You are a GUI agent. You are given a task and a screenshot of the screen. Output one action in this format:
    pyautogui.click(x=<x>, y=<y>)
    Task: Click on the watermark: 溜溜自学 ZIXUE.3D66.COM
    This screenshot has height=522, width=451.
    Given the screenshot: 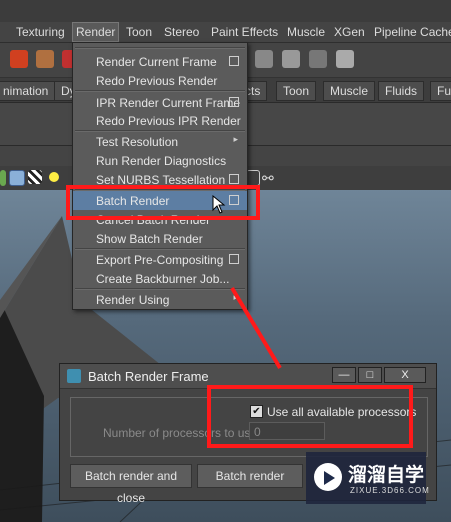 What is the action you would take?
    pyautogui.click(x=367, y=478)
    